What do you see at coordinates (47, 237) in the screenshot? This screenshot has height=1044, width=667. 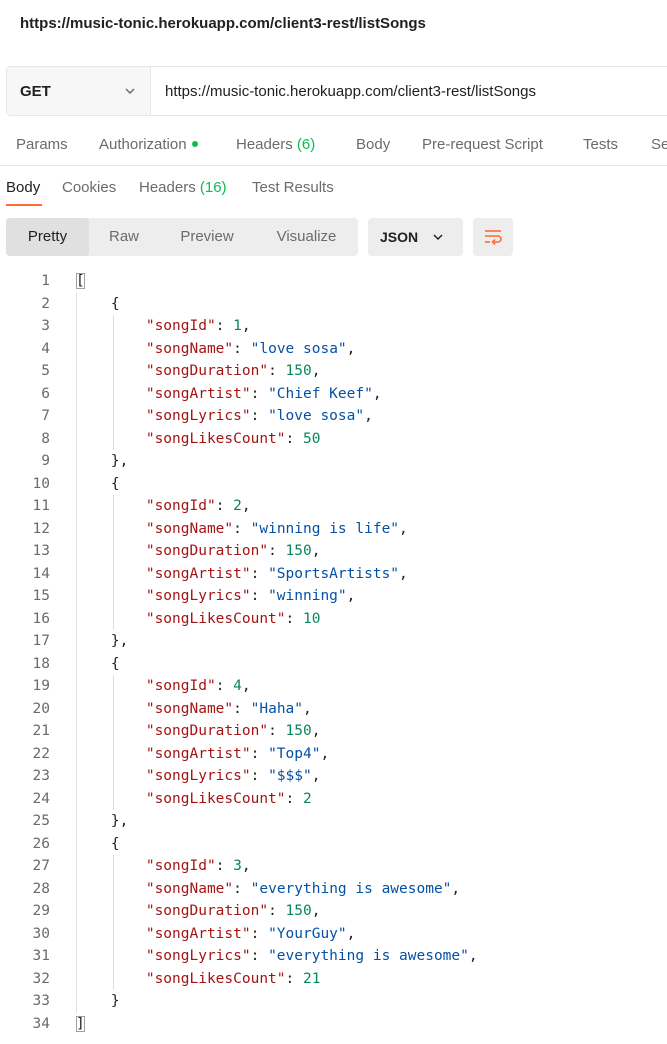 I see `view-pretty-button: Pretty` at bounding box center [47, 237].